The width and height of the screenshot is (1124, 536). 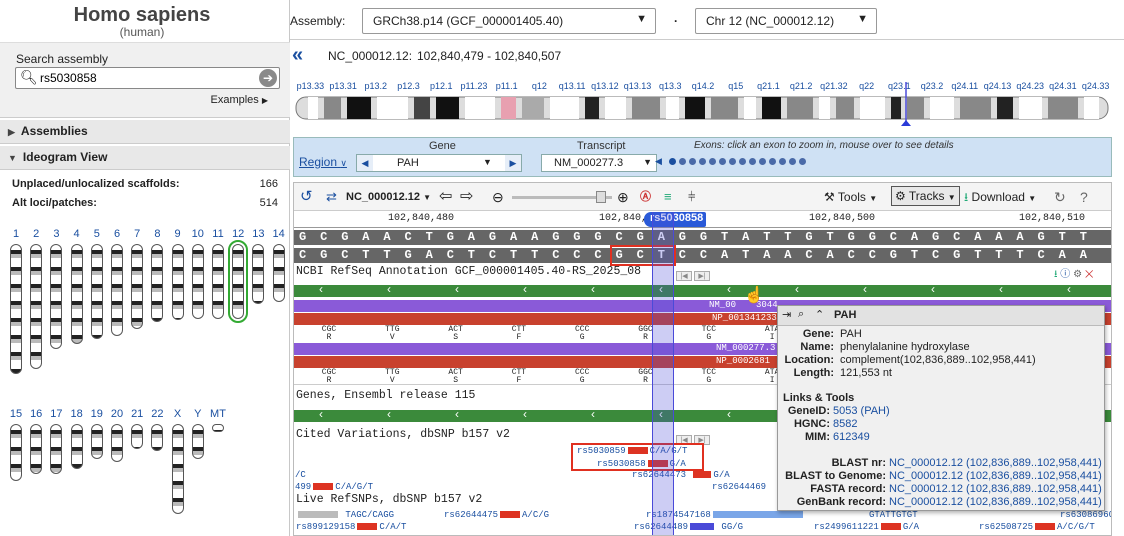 I want to click on chromosome-label: 15, so click(x=16, y=414).